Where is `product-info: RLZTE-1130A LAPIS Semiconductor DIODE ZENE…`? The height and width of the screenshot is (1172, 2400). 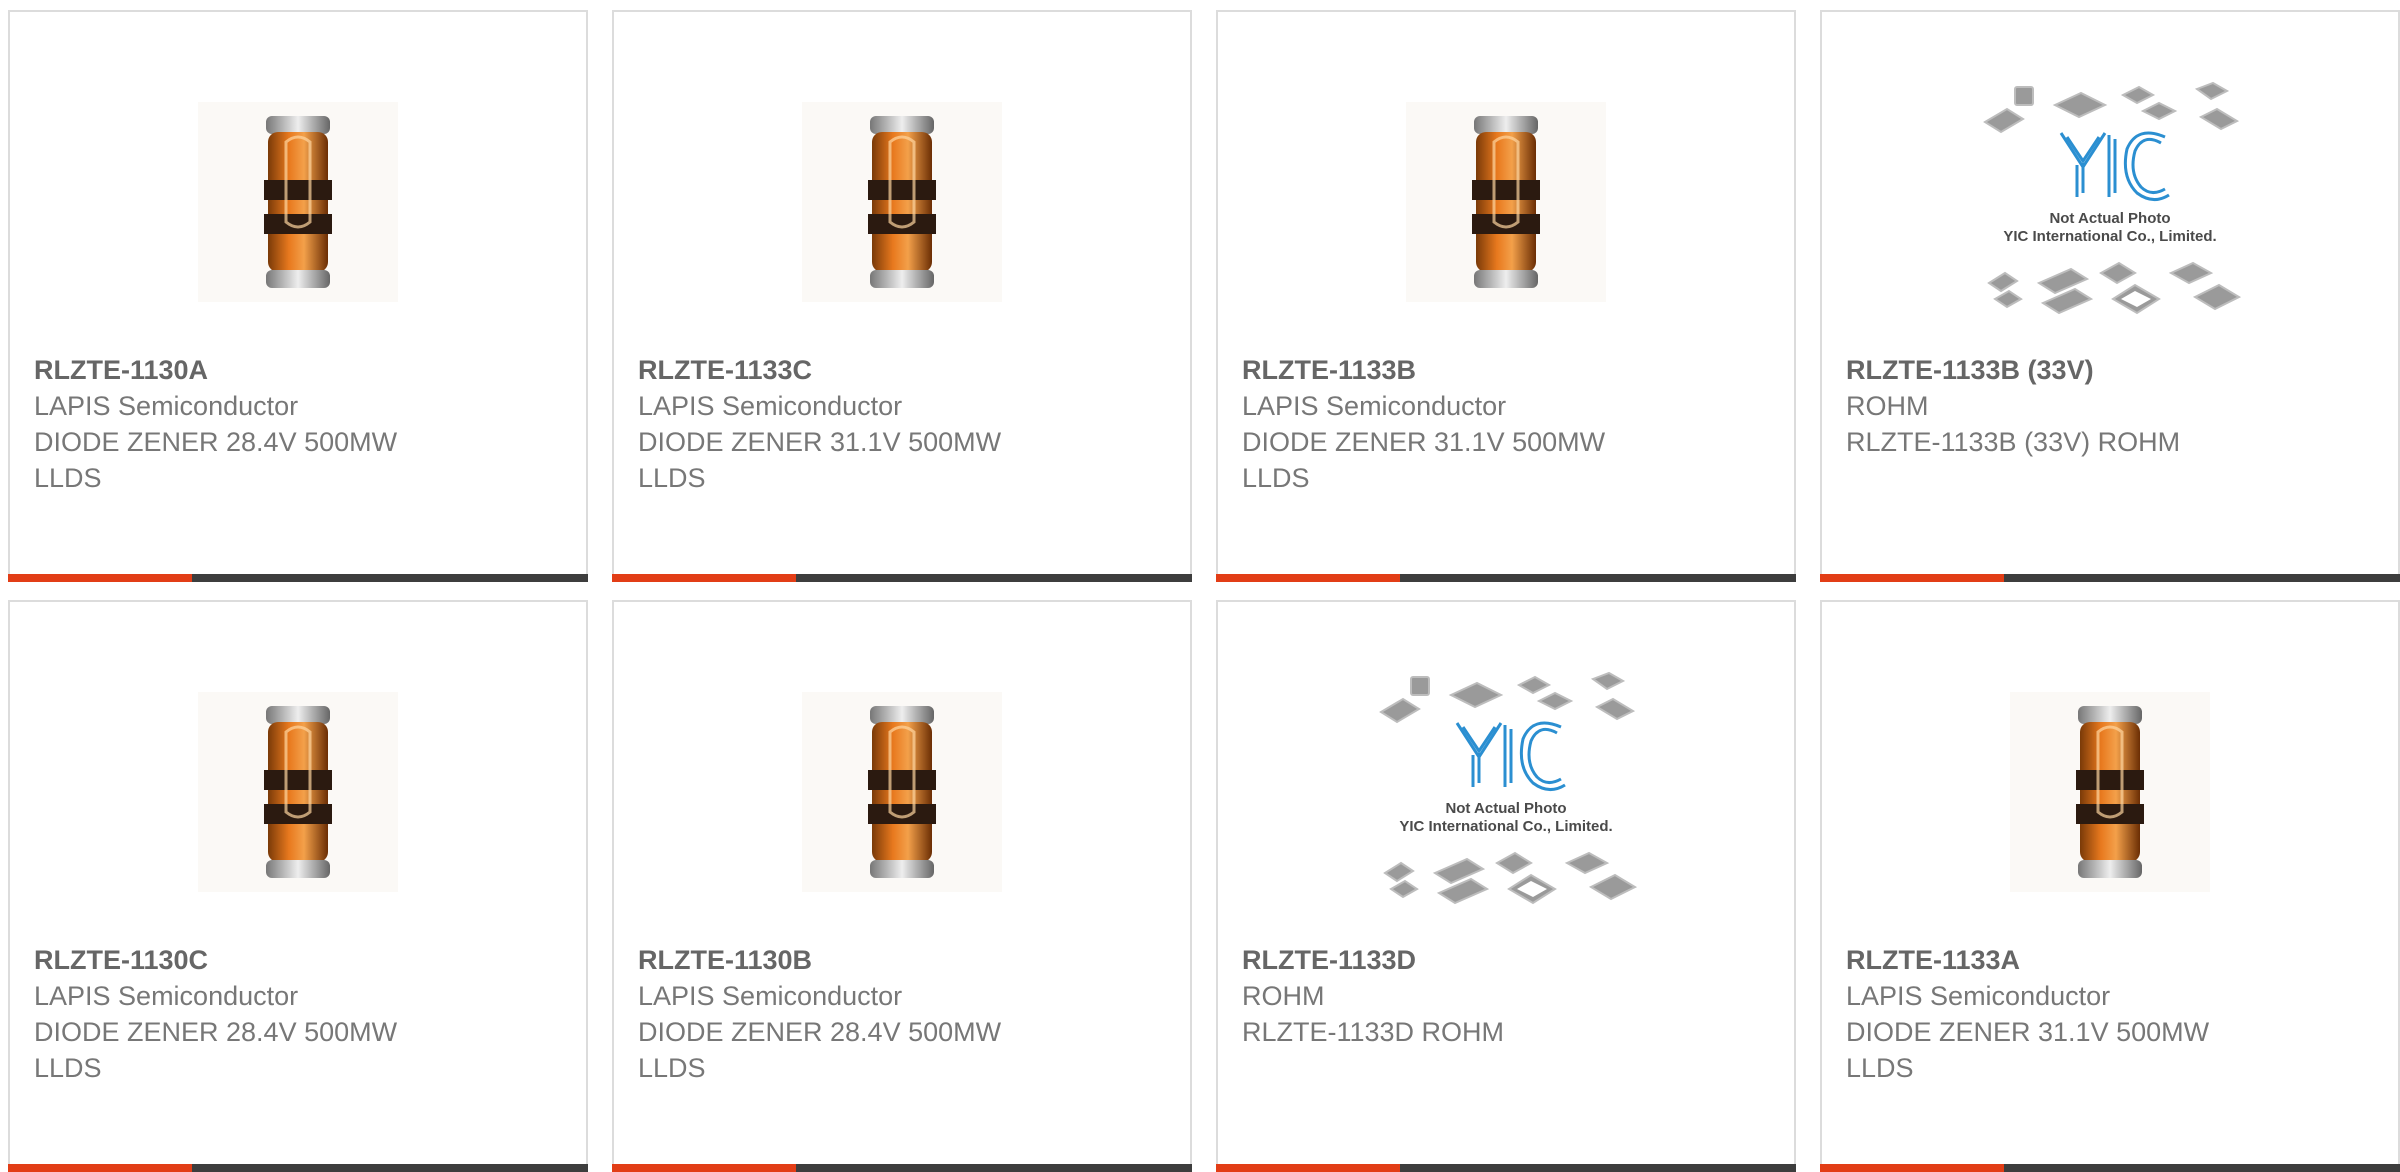 product-info: RLZTE-1130A LAPIS Semiconductor DIODE ZENE… is located at coordinates (302, 424).